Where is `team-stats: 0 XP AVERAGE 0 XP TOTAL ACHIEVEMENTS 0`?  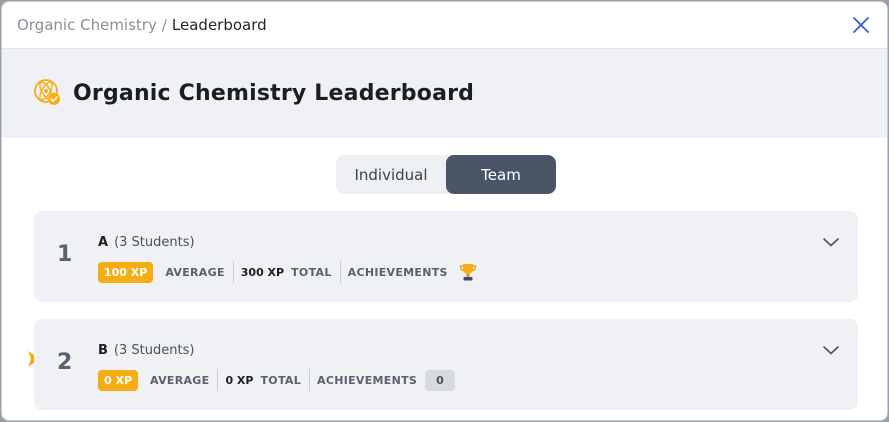 team-stats: 0 XP AVERAGE 0 XP TOTAL ACHIEVEMENTS 0 is located at coordinates (276, 380).